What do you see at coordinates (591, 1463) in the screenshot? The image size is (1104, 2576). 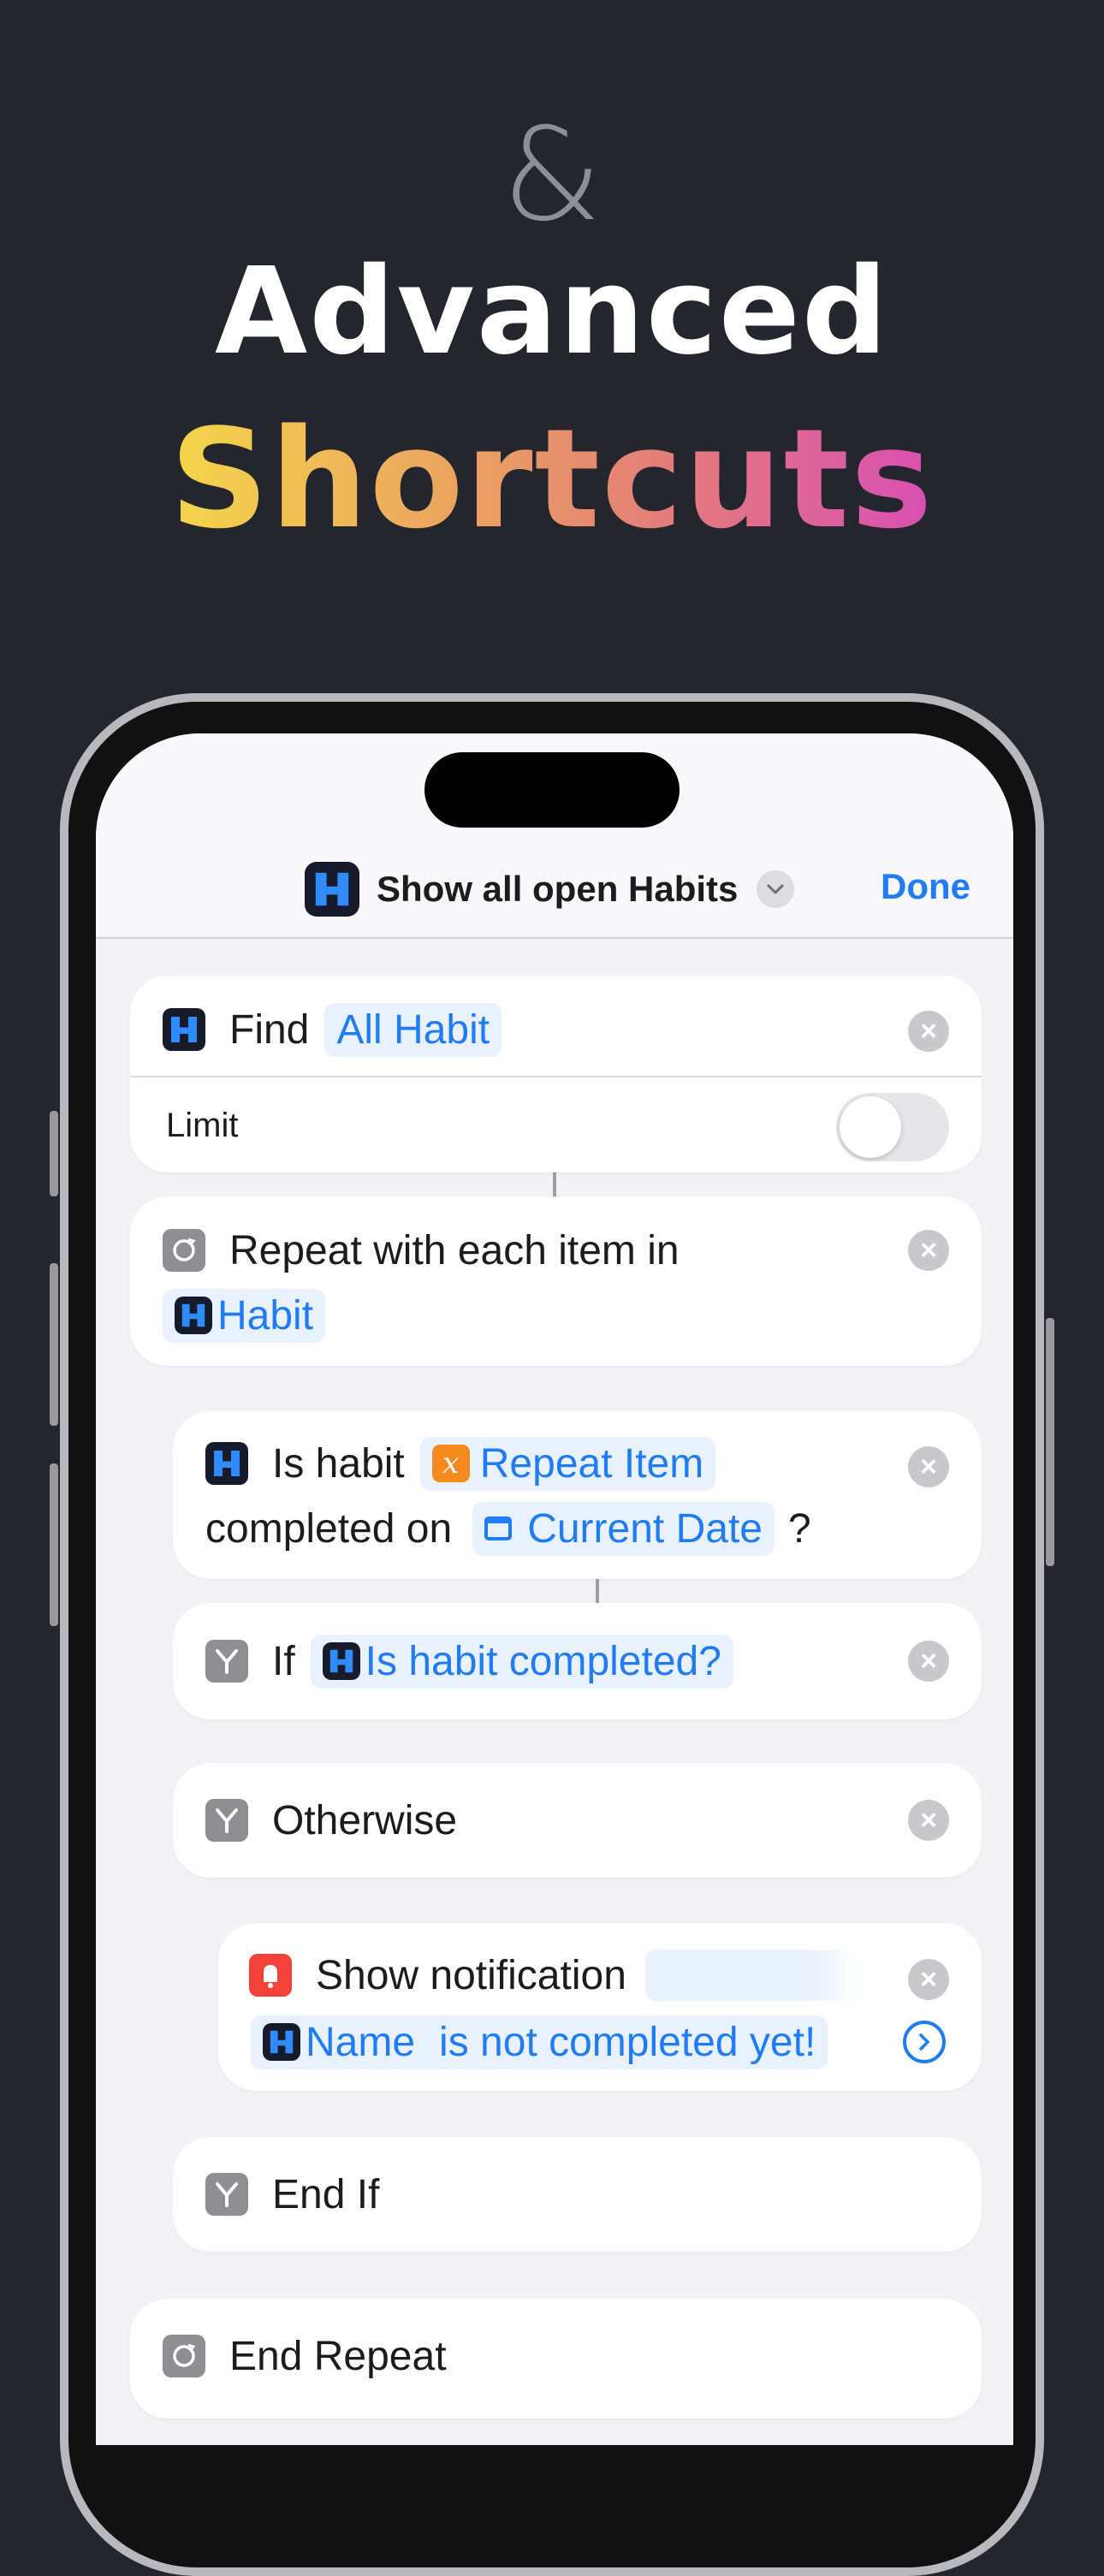 I see `repeat-item-label: Repeat Item` at bounding box center [591, 1463].